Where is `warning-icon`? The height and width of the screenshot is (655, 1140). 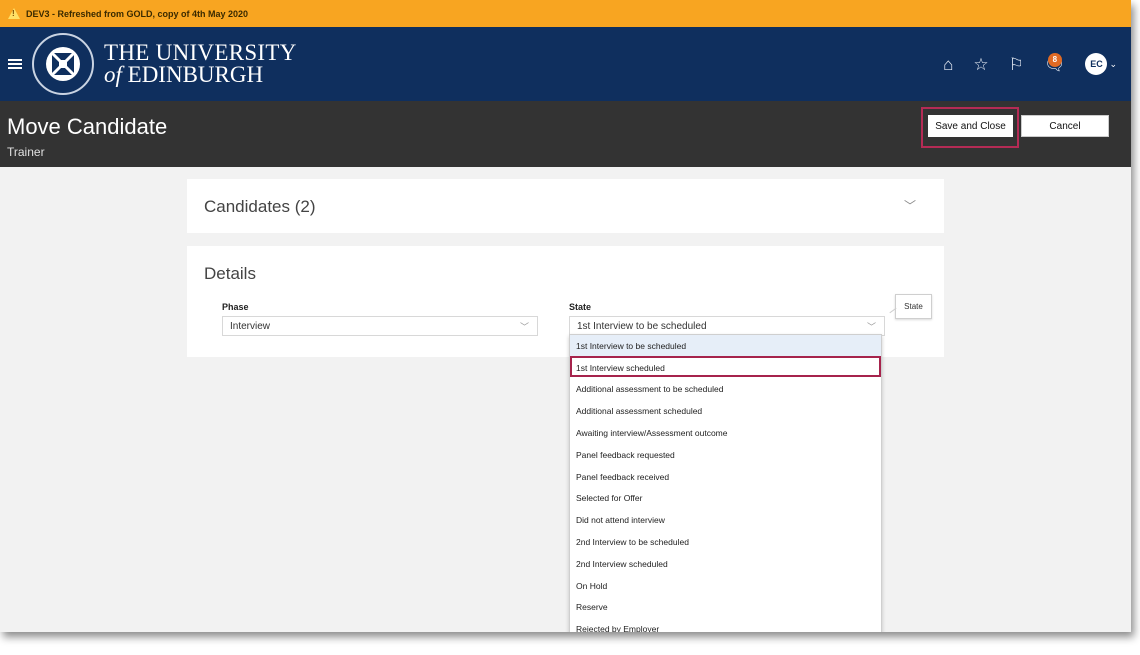 warning-icon is located at coordinates (14, 13).